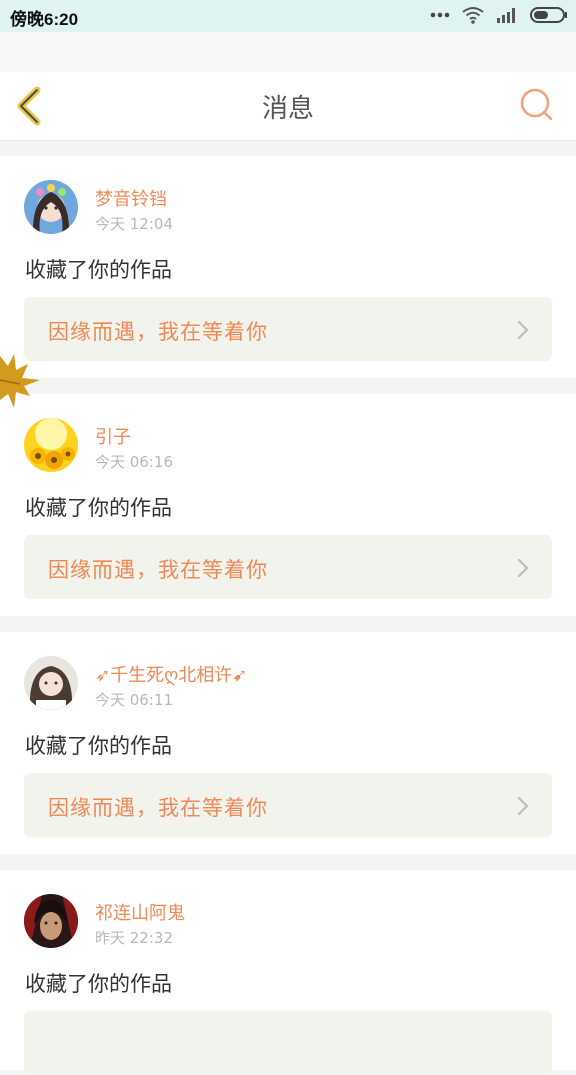  I want to click on page-title: 消息, so click(287, 109).